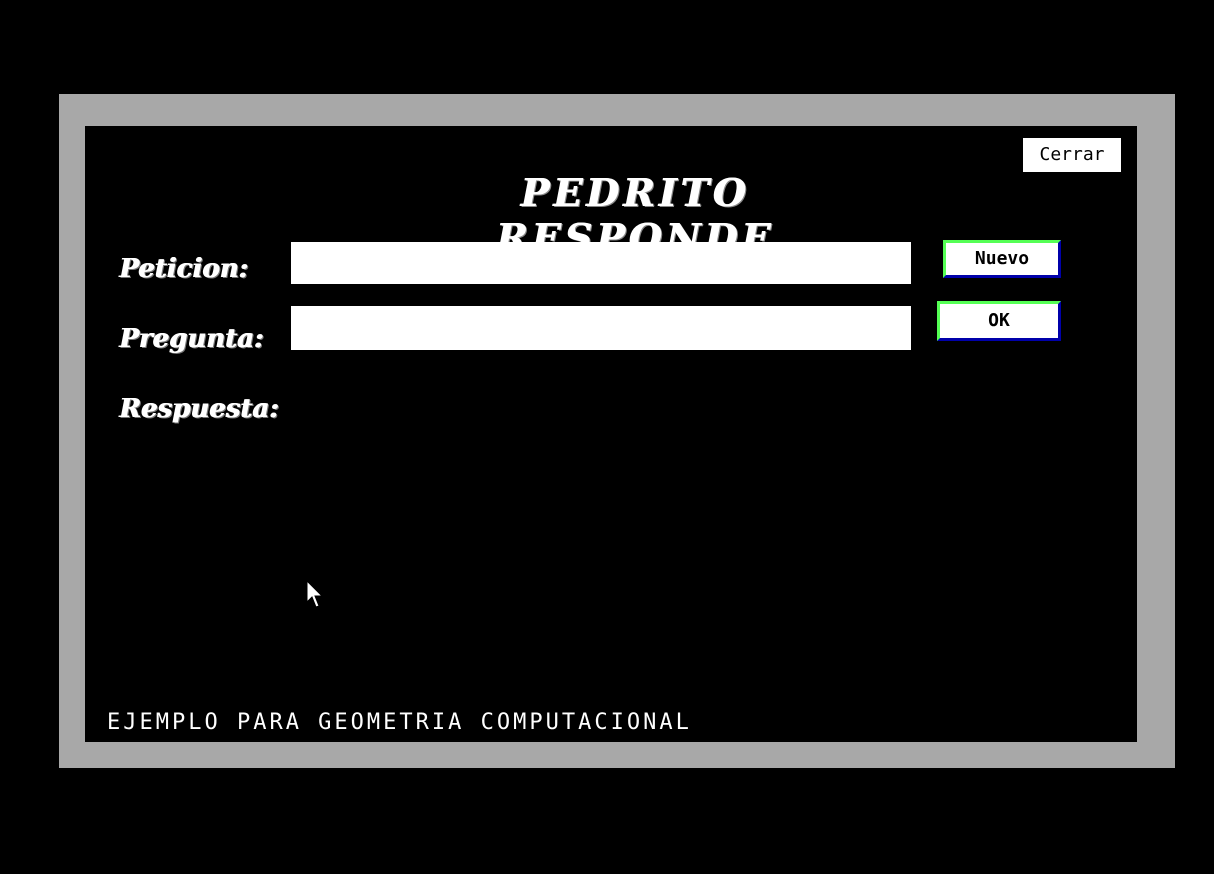  I want to click on peticion-label: Peticion:, so click(183, 269).